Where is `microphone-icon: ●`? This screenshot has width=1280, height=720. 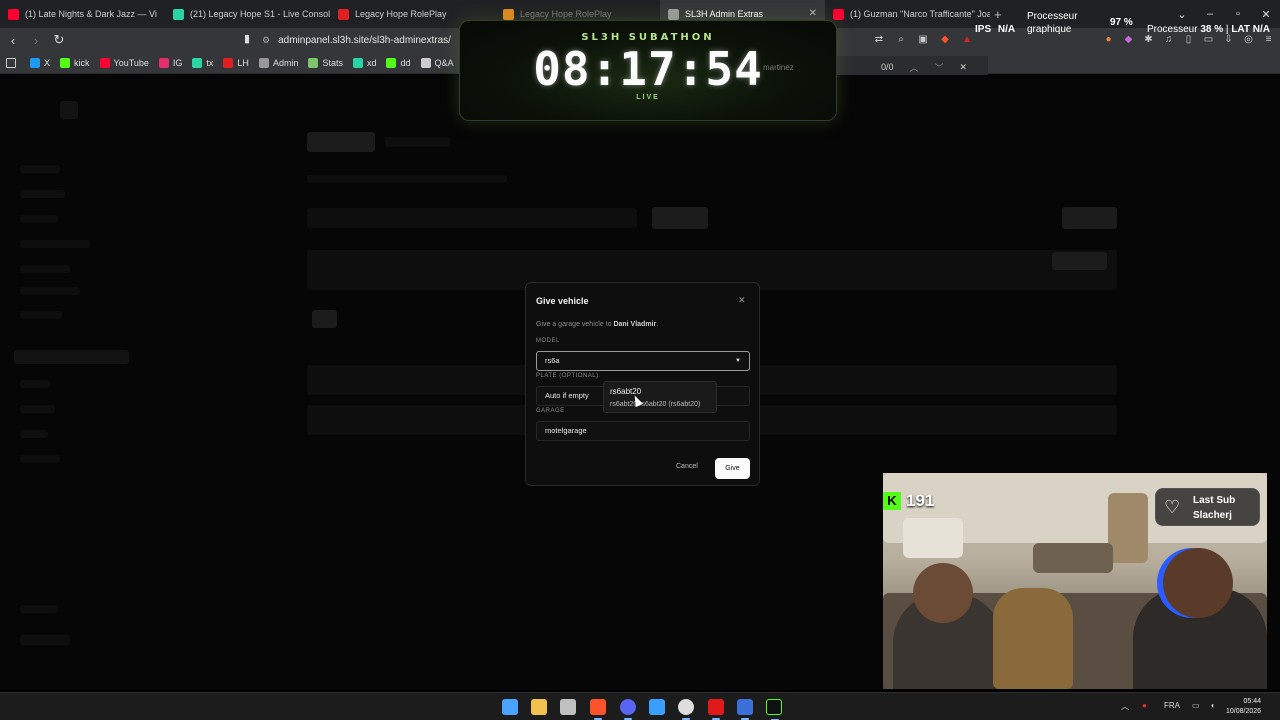 microphone-icon: ● is located at coordinates (1144, 705).